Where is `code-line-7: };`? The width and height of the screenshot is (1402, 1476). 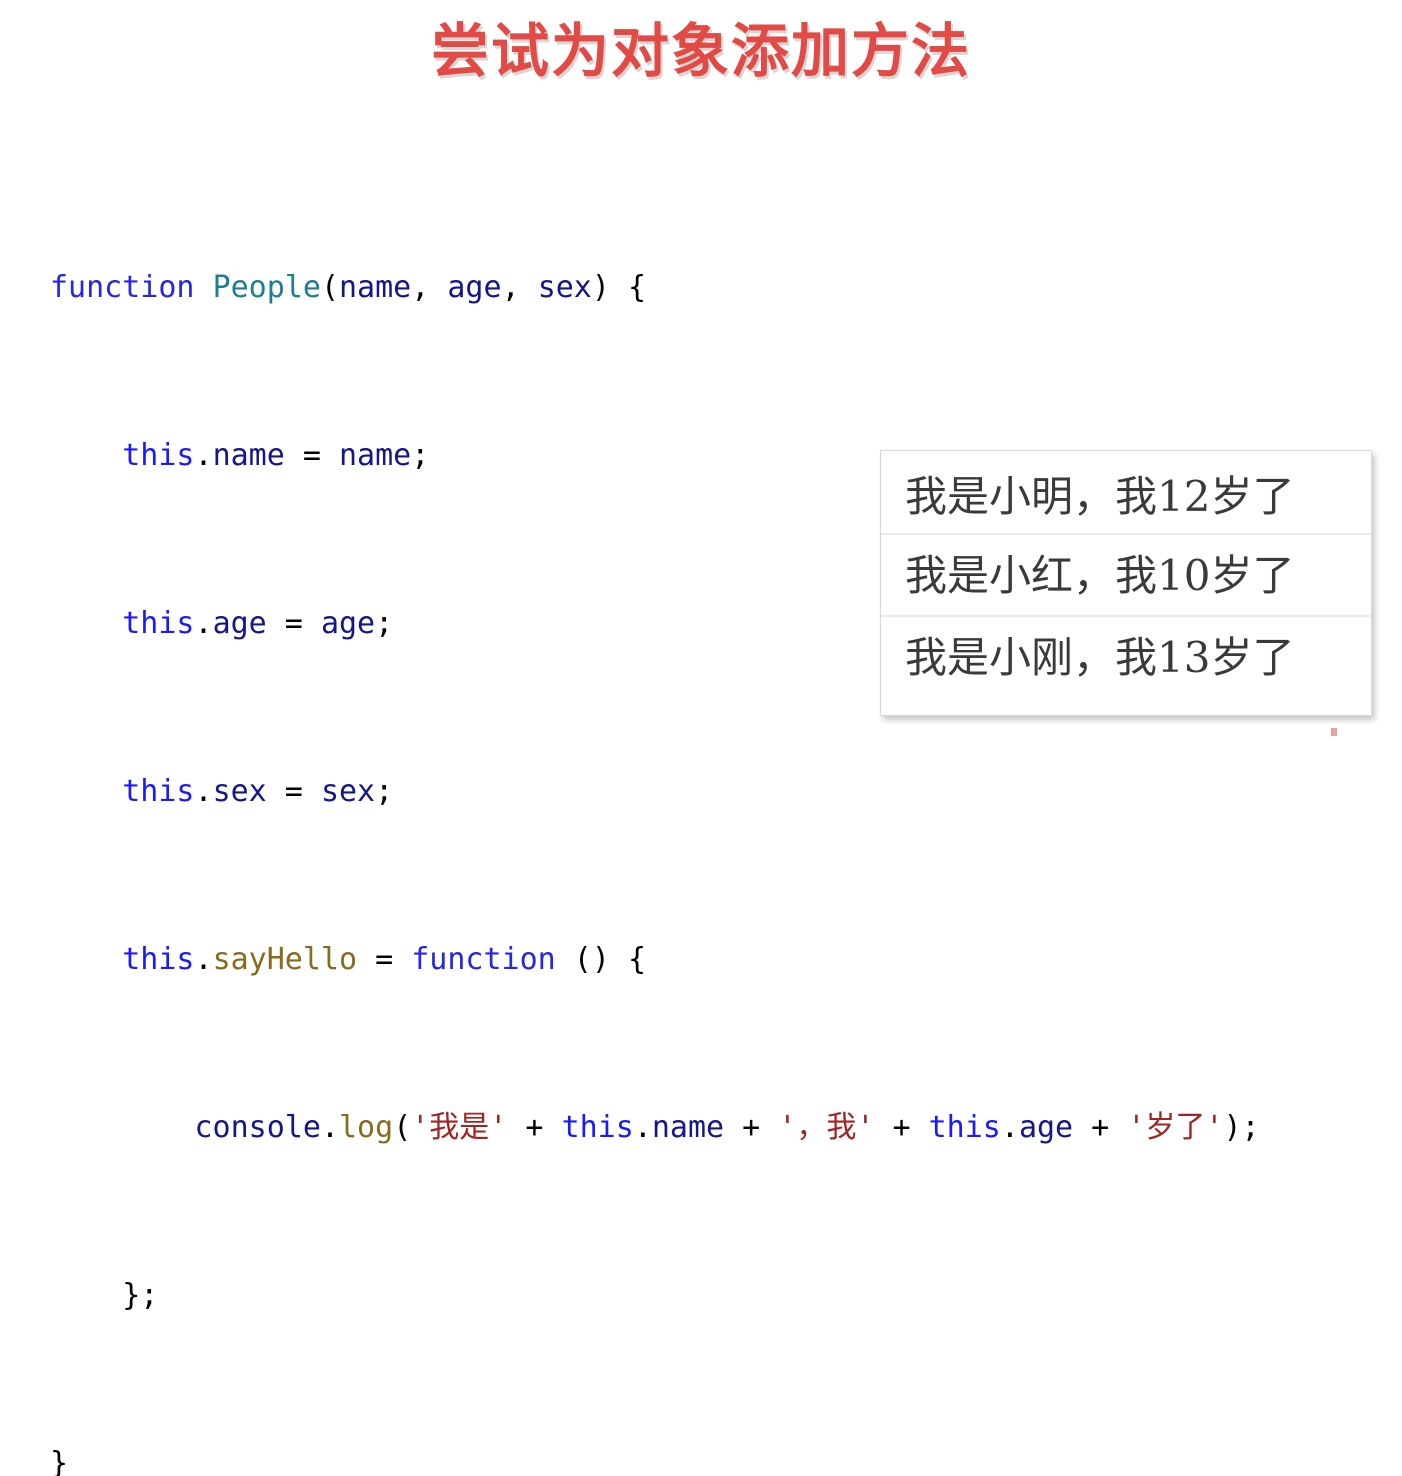
code-line-7: }; is located at coordinates (104, 1295).